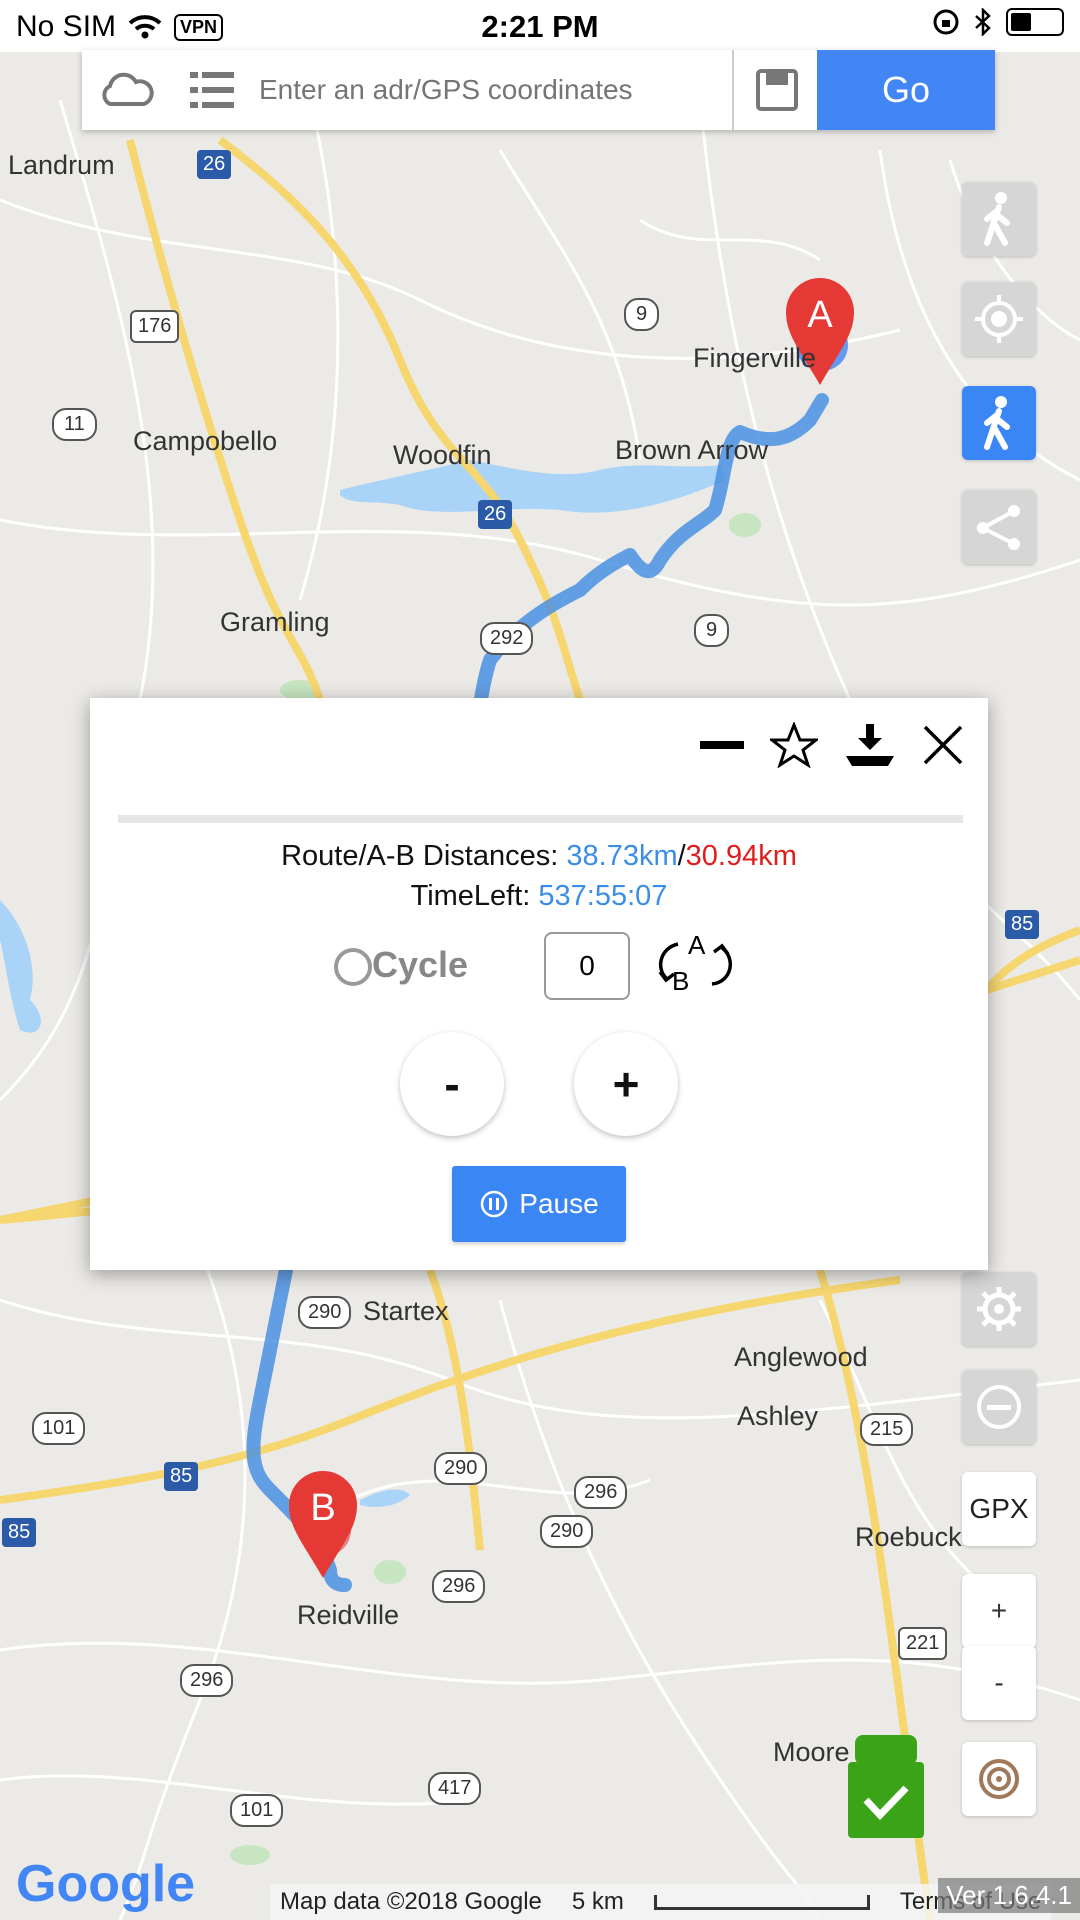  I want to click on map-attribution: Map data ©2018 Google 5 km Terms of Use, so click(661, 1902).